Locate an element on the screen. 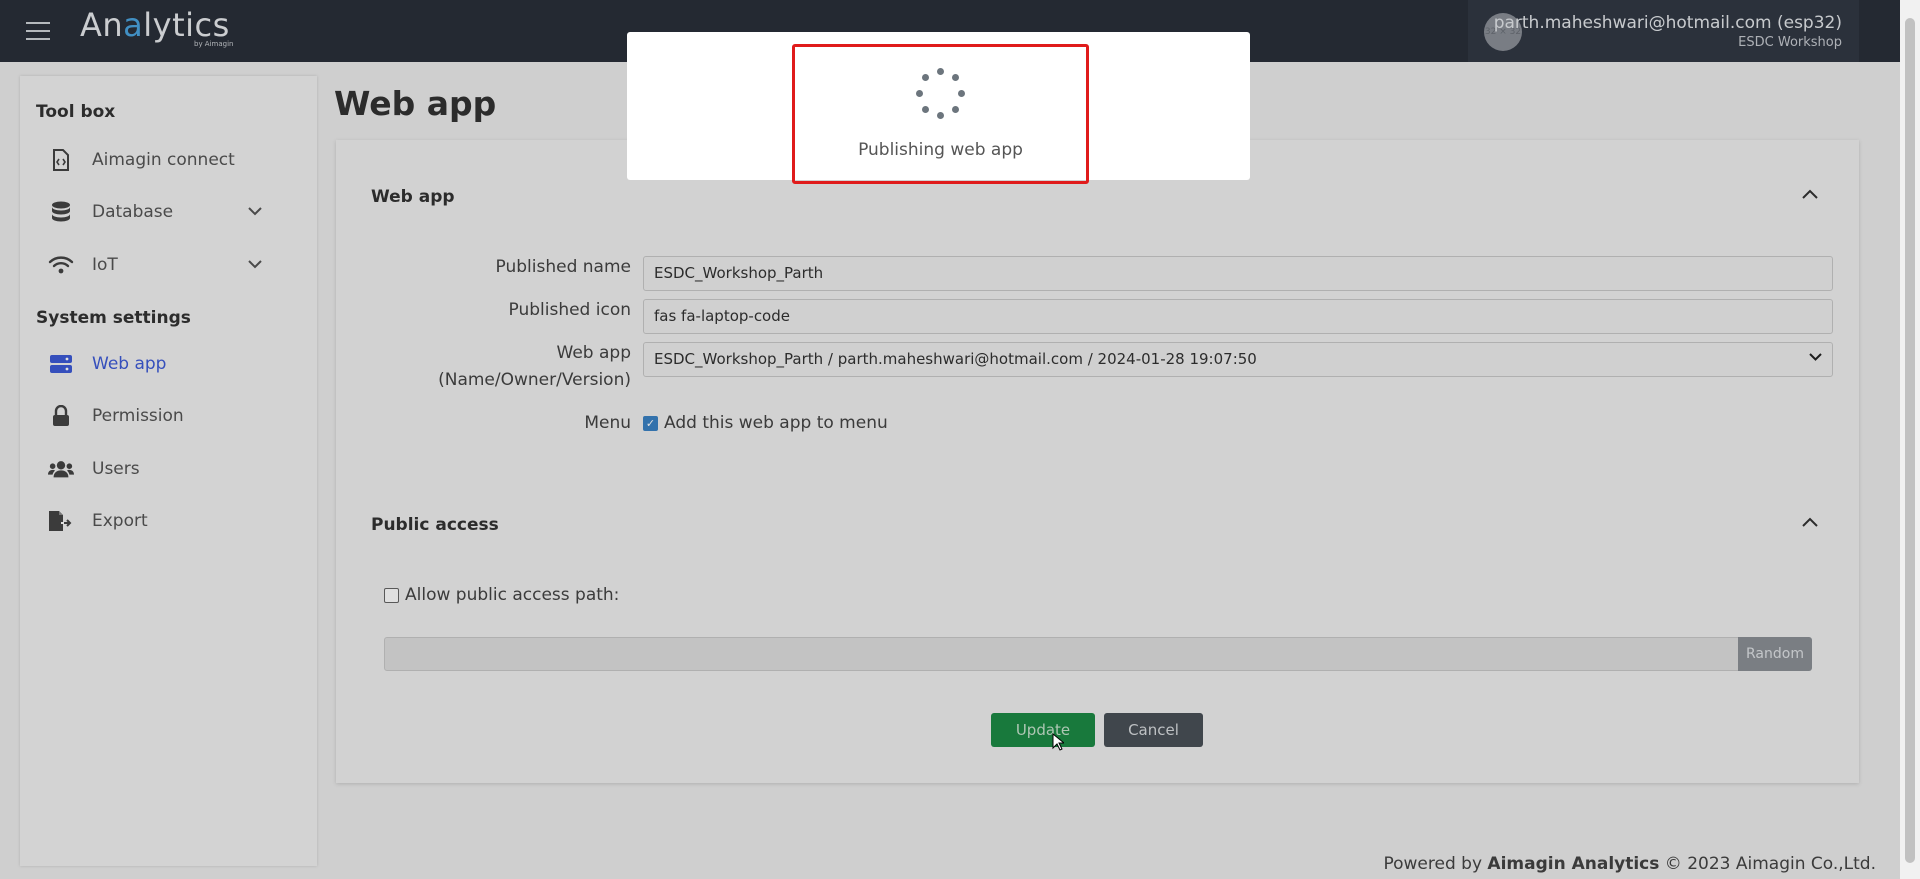 This screenshot has height=879, width=1920. highlight-box is located at coordinates (940, 114).